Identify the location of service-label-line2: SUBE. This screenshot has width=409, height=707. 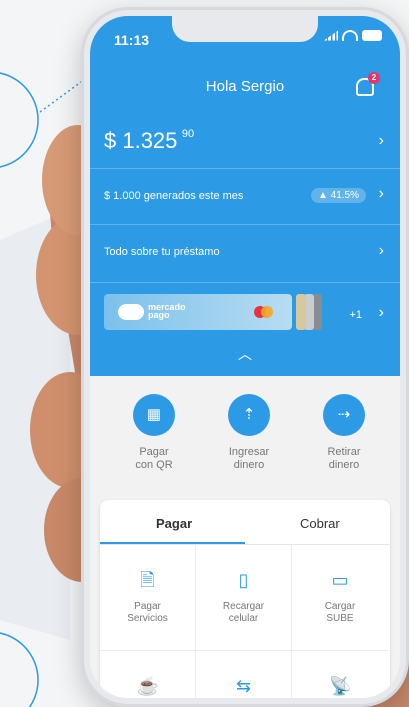
(340, 618).